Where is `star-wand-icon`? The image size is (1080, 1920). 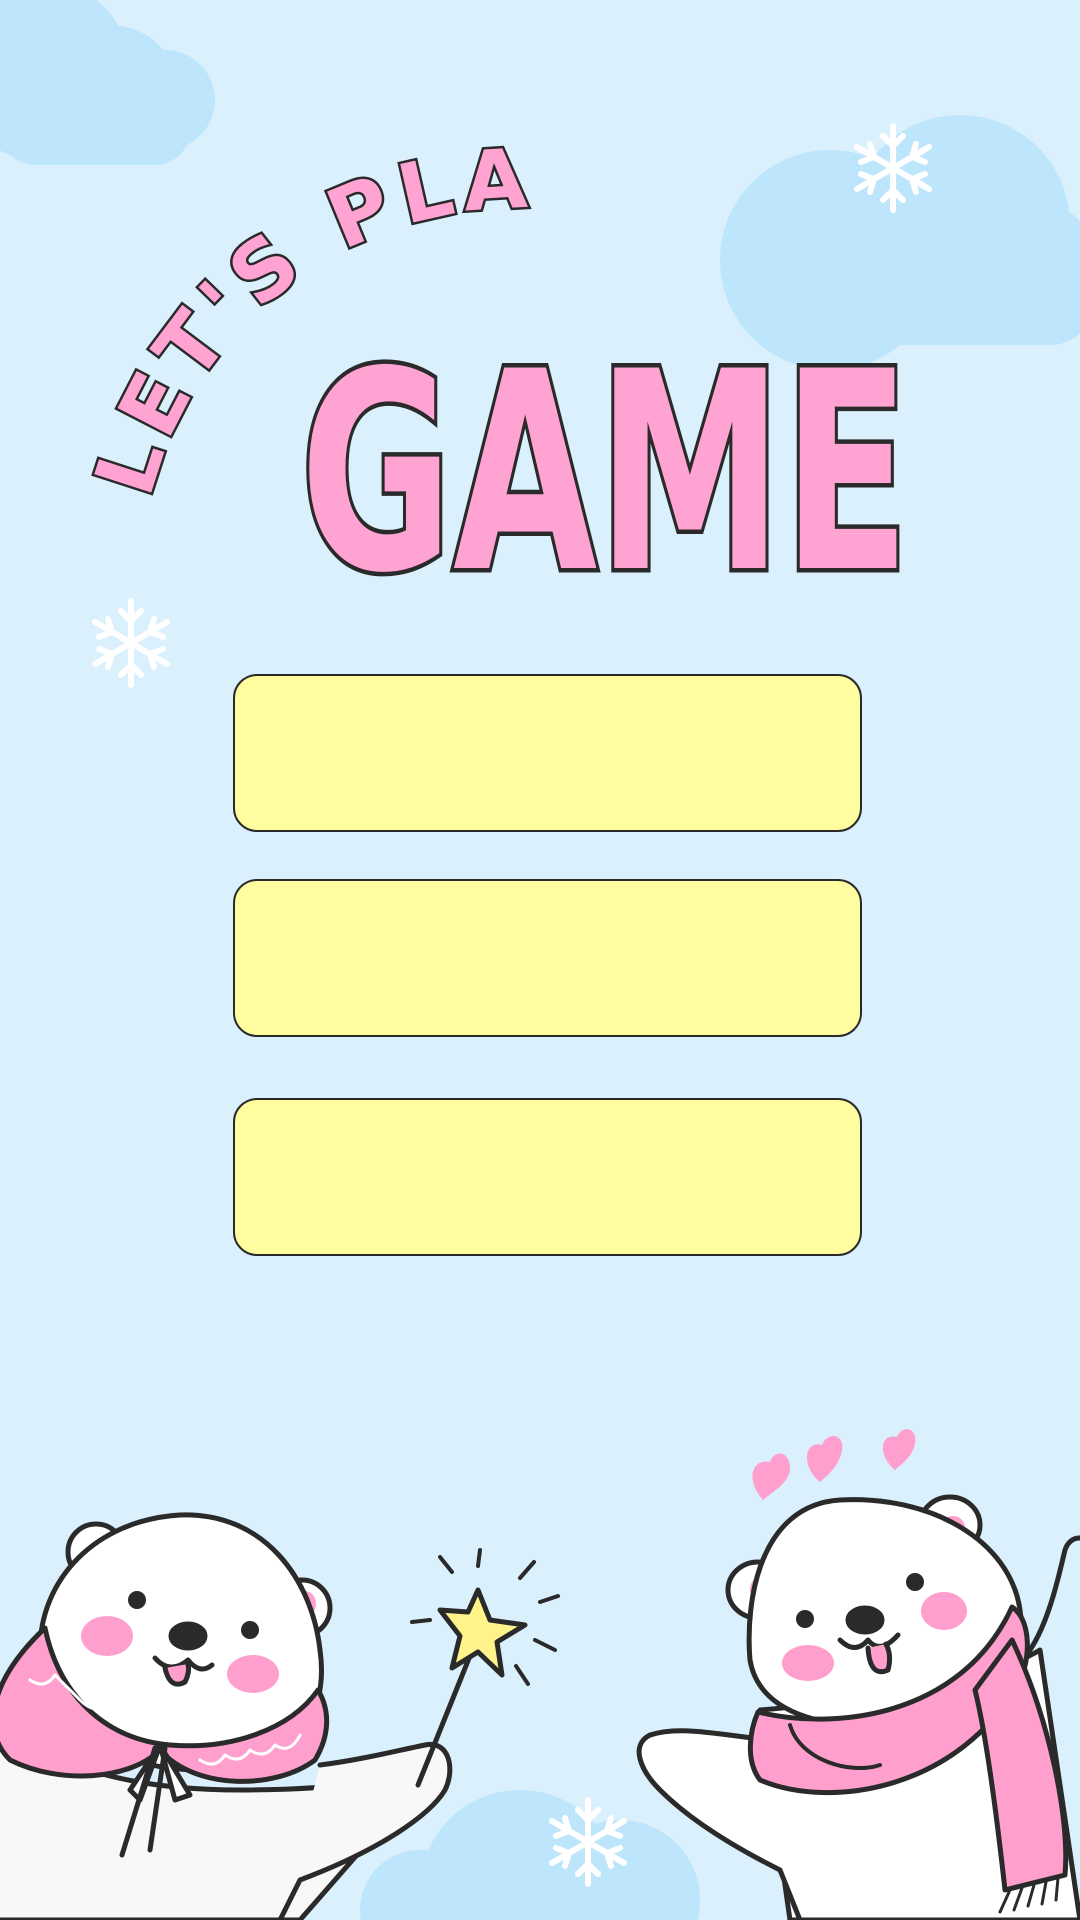 star-wand-icon is located at coordinates (482, 1632).